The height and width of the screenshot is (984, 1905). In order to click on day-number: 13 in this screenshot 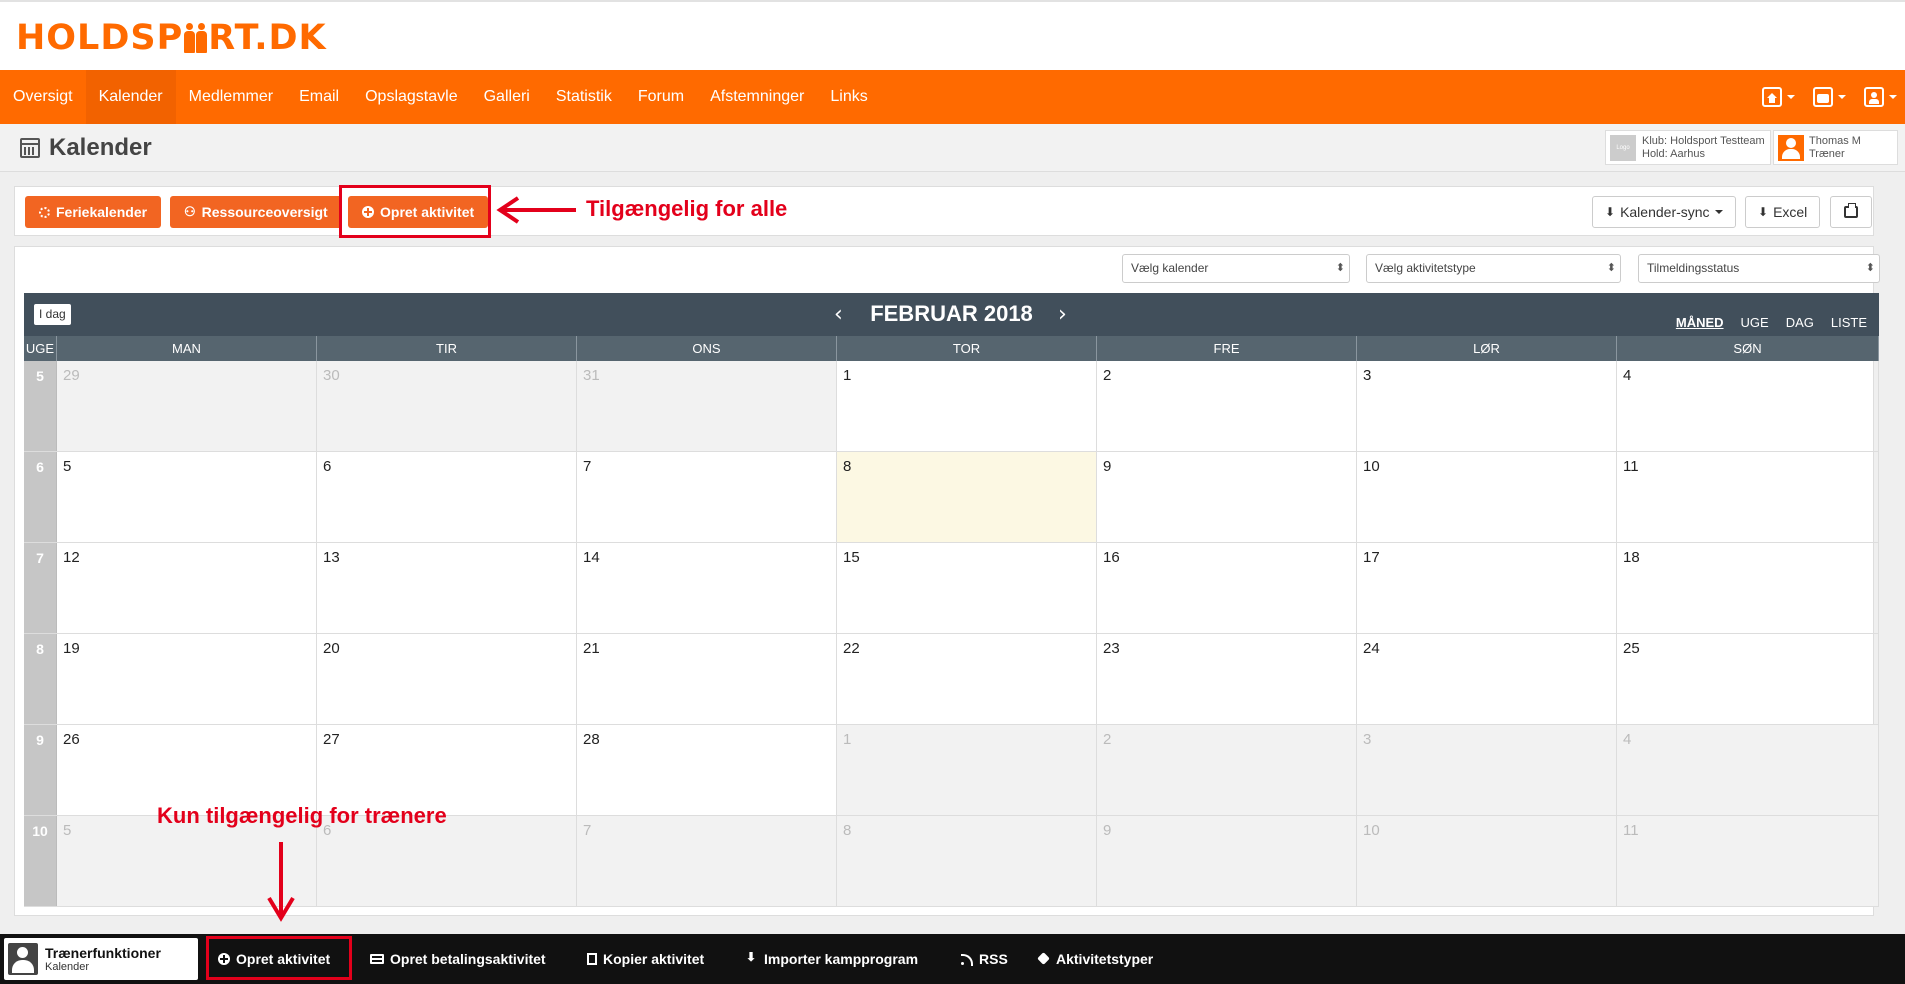, I will do `click(331, 557)`.